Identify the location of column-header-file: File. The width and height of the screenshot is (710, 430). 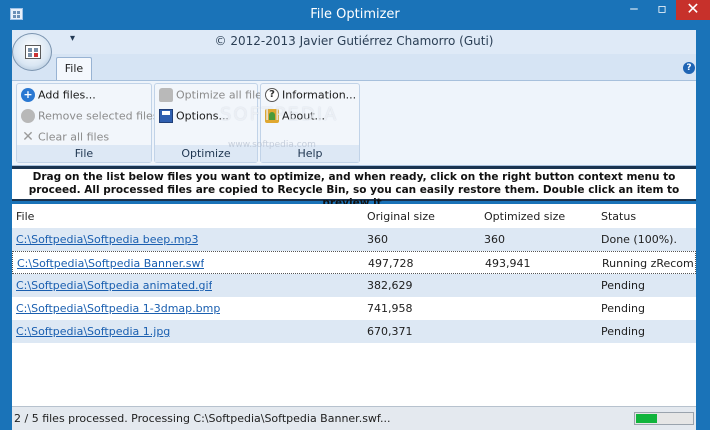
(25, 216).